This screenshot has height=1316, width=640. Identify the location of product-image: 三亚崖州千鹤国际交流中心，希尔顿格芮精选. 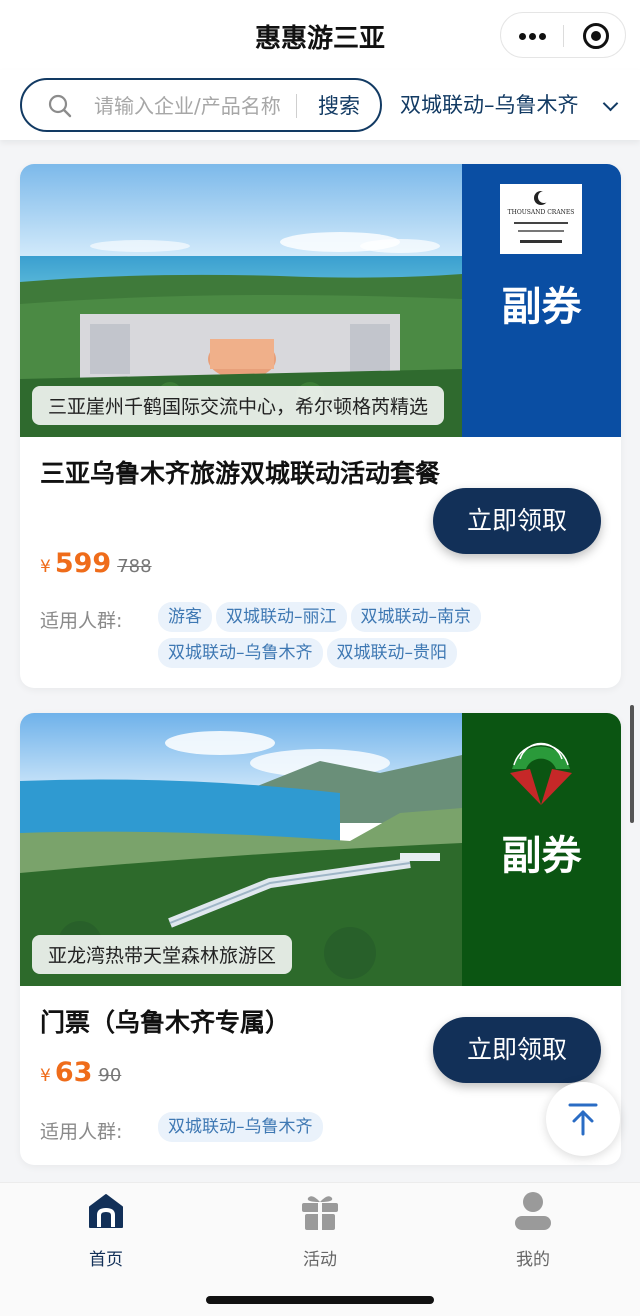
(241, 300).